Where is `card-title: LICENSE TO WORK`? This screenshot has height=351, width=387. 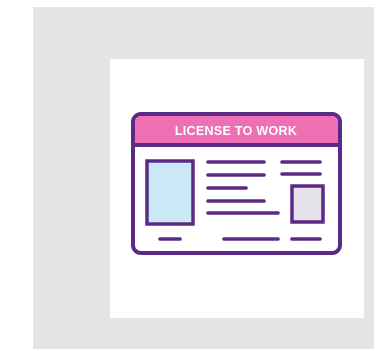
card-title: LICENSE TO WORK is located at coordinates (236, 131).